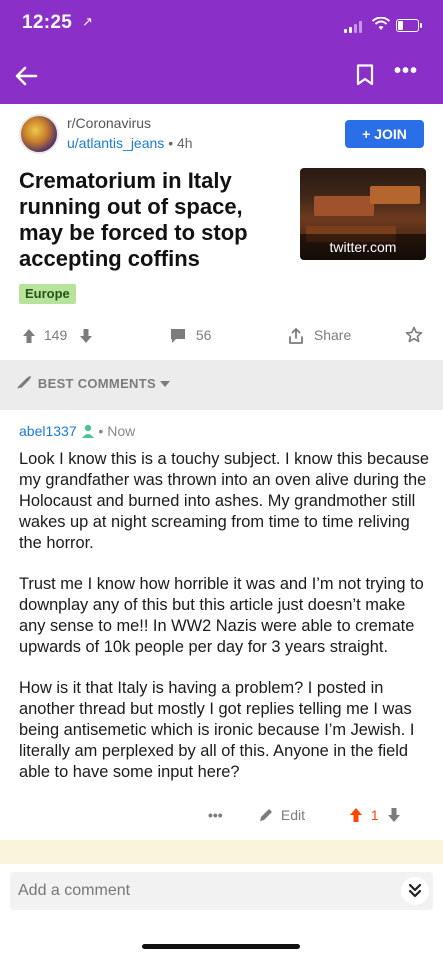 The width and height of the screenshot is (443, 960). Describe the element at coordinates (215, 815) in the screenshot. I see `comment-more-button: •••` at that location.